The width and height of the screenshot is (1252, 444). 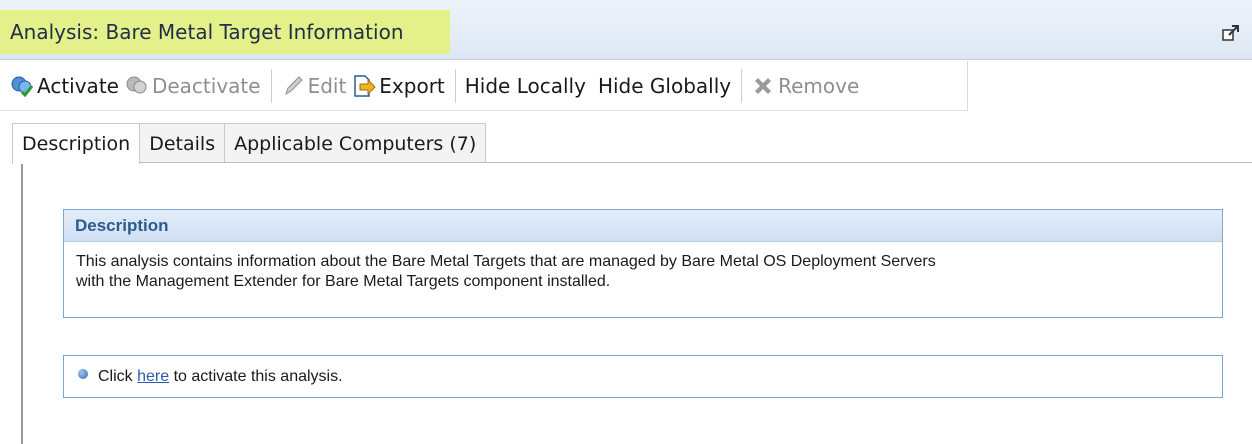 What do you see at coordinates (355, 143) in the screenshot?
I see `tab-applicable-computers: Applicable Computers (7)` at bounding box center [355, 143].